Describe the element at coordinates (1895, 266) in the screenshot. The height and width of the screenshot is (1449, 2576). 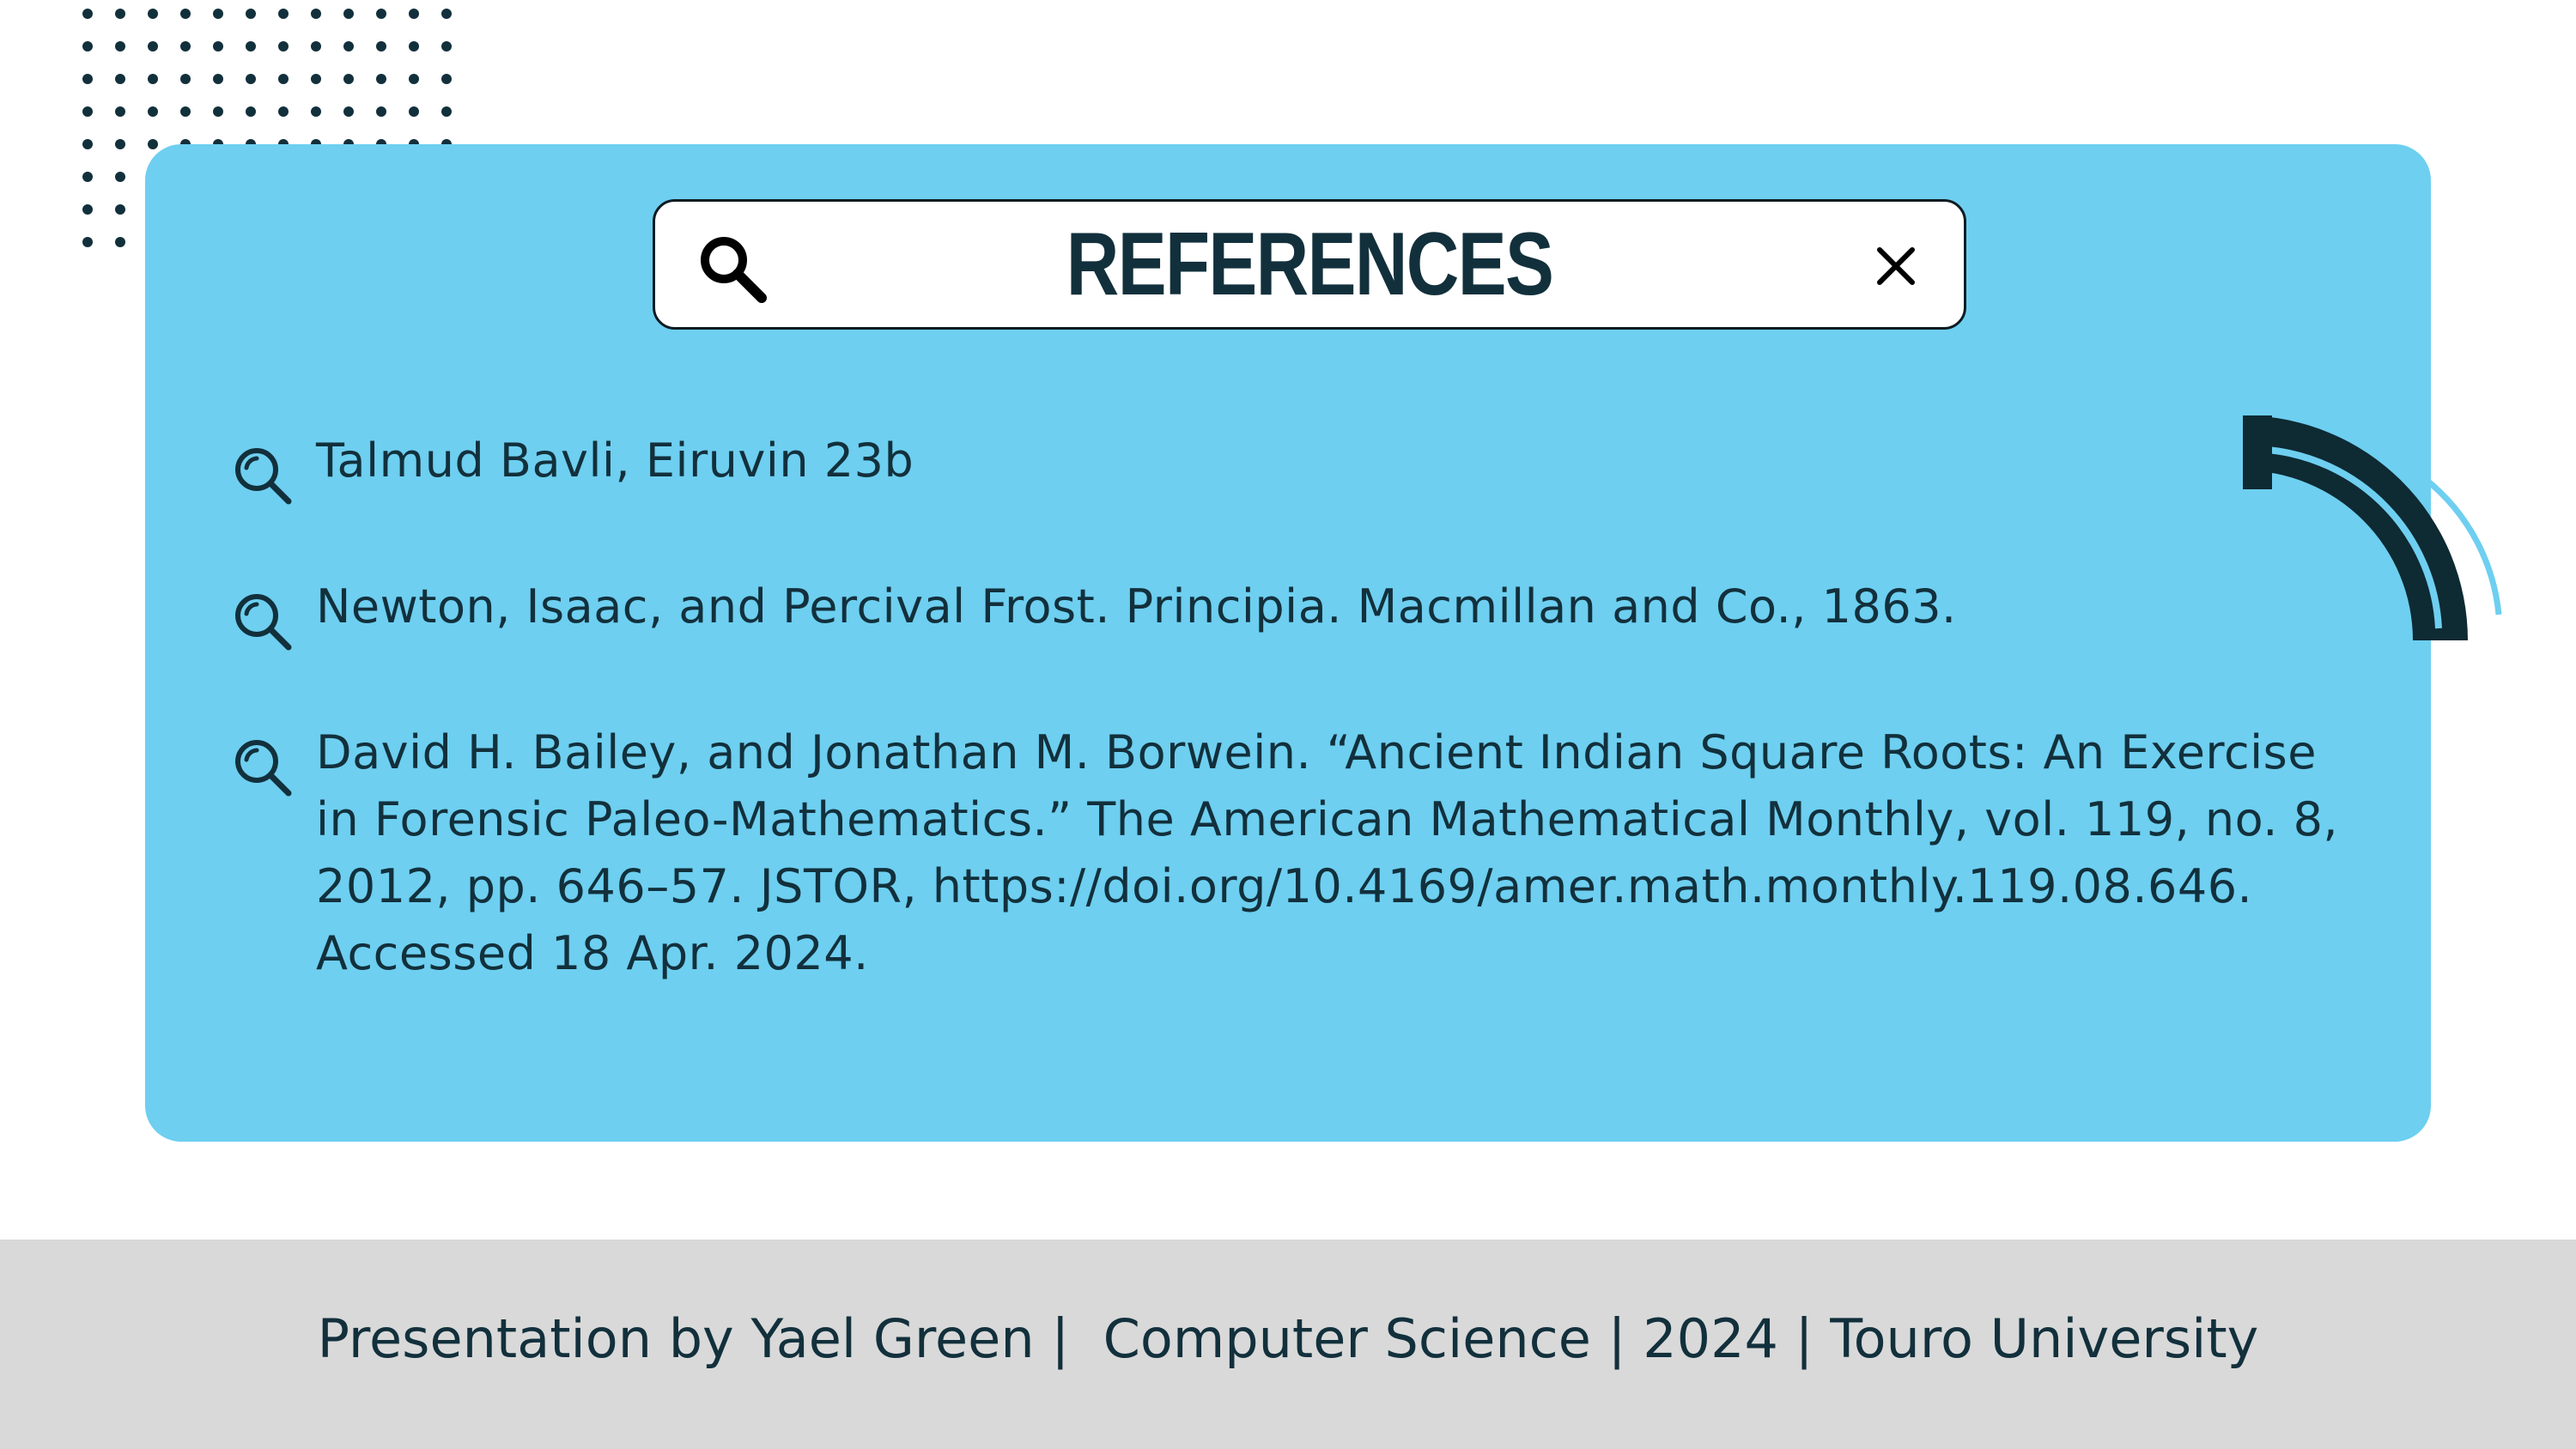
I see `close-icon` at that location.